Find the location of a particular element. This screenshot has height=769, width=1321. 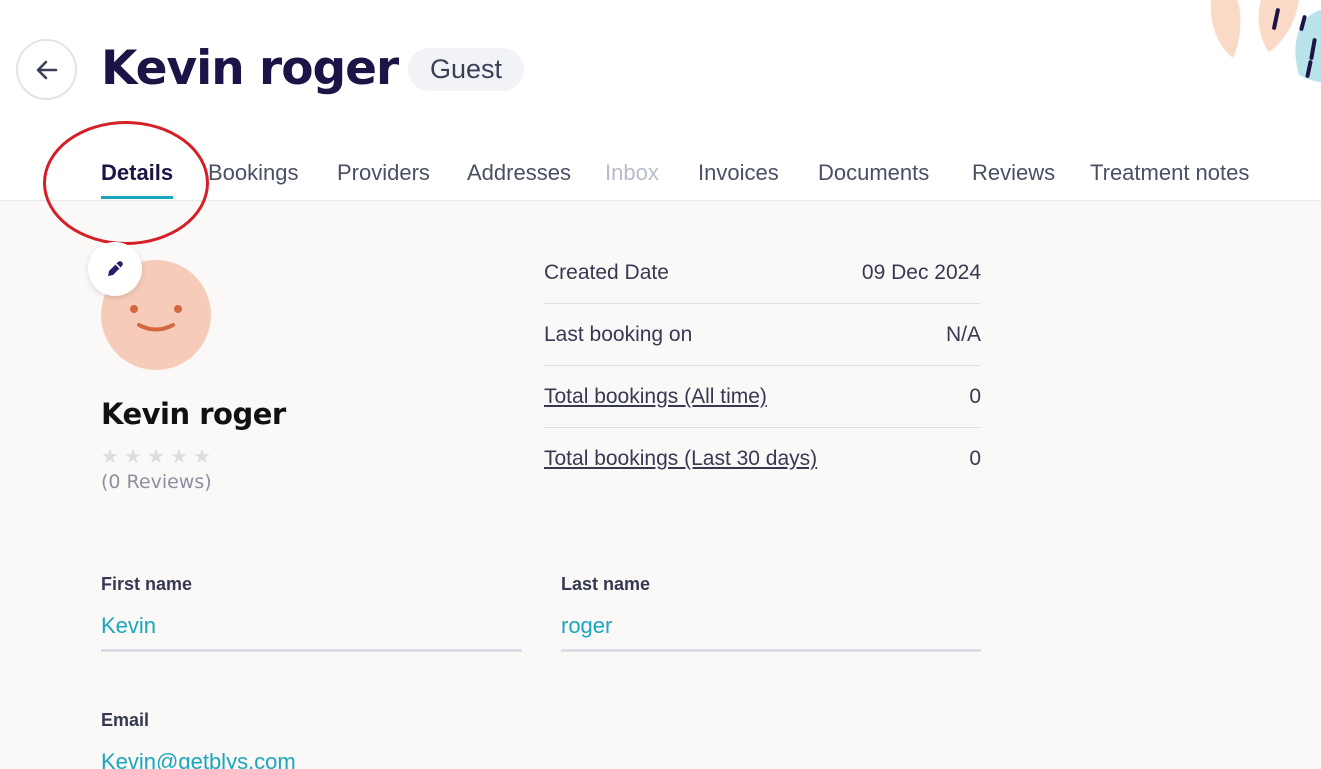

email-label: Email is located at coordinates (125, 720).